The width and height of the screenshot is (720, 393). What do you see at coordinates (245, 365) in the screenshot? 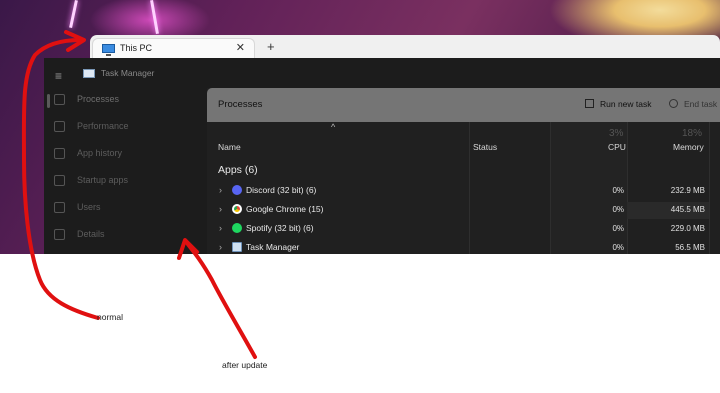
I see `annotation-after-update: after update` at bounding box center [245, 365].